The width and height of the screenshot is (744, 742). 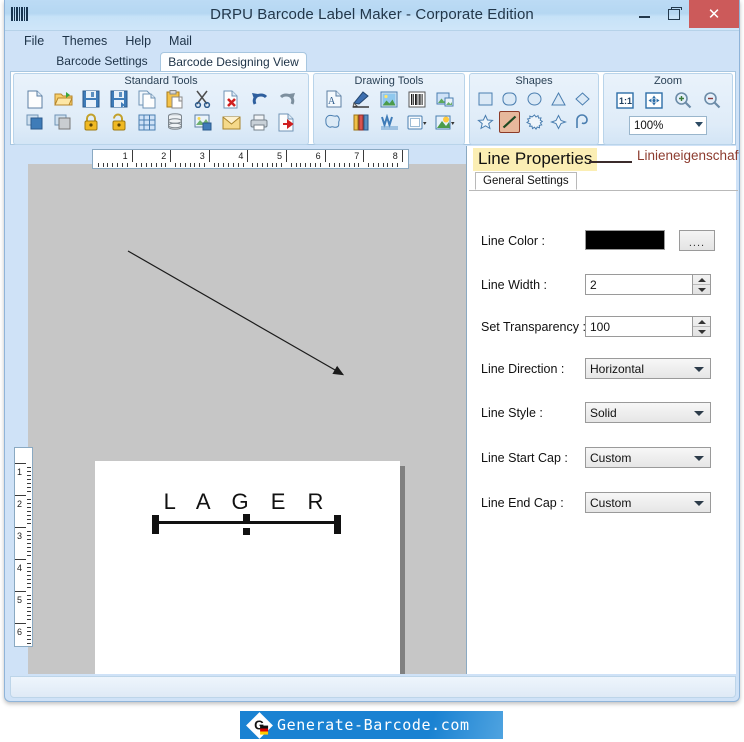 I want to click on tab-barcode-settings: Barcode Settings, so click(x=102, y=62).